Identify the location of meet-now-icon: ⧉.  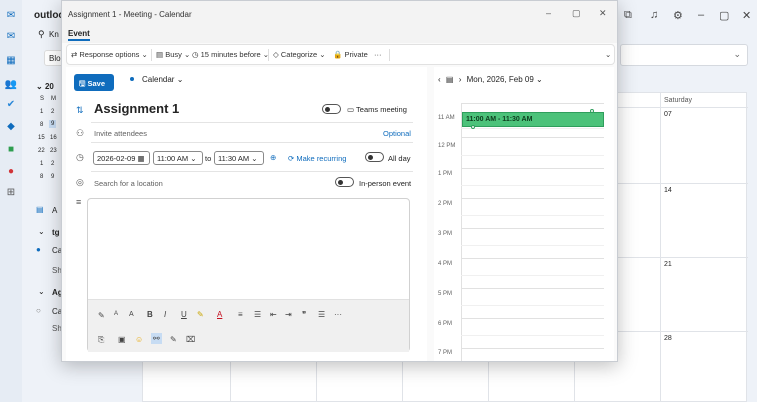
(628, 15).